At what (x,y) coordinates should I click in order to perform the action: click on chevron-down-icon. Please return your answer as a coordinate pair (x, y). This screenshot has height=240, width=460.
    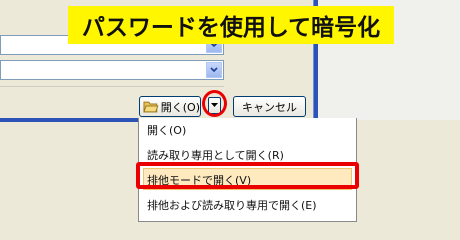
    Looking at the image, I should click on (214, 70).